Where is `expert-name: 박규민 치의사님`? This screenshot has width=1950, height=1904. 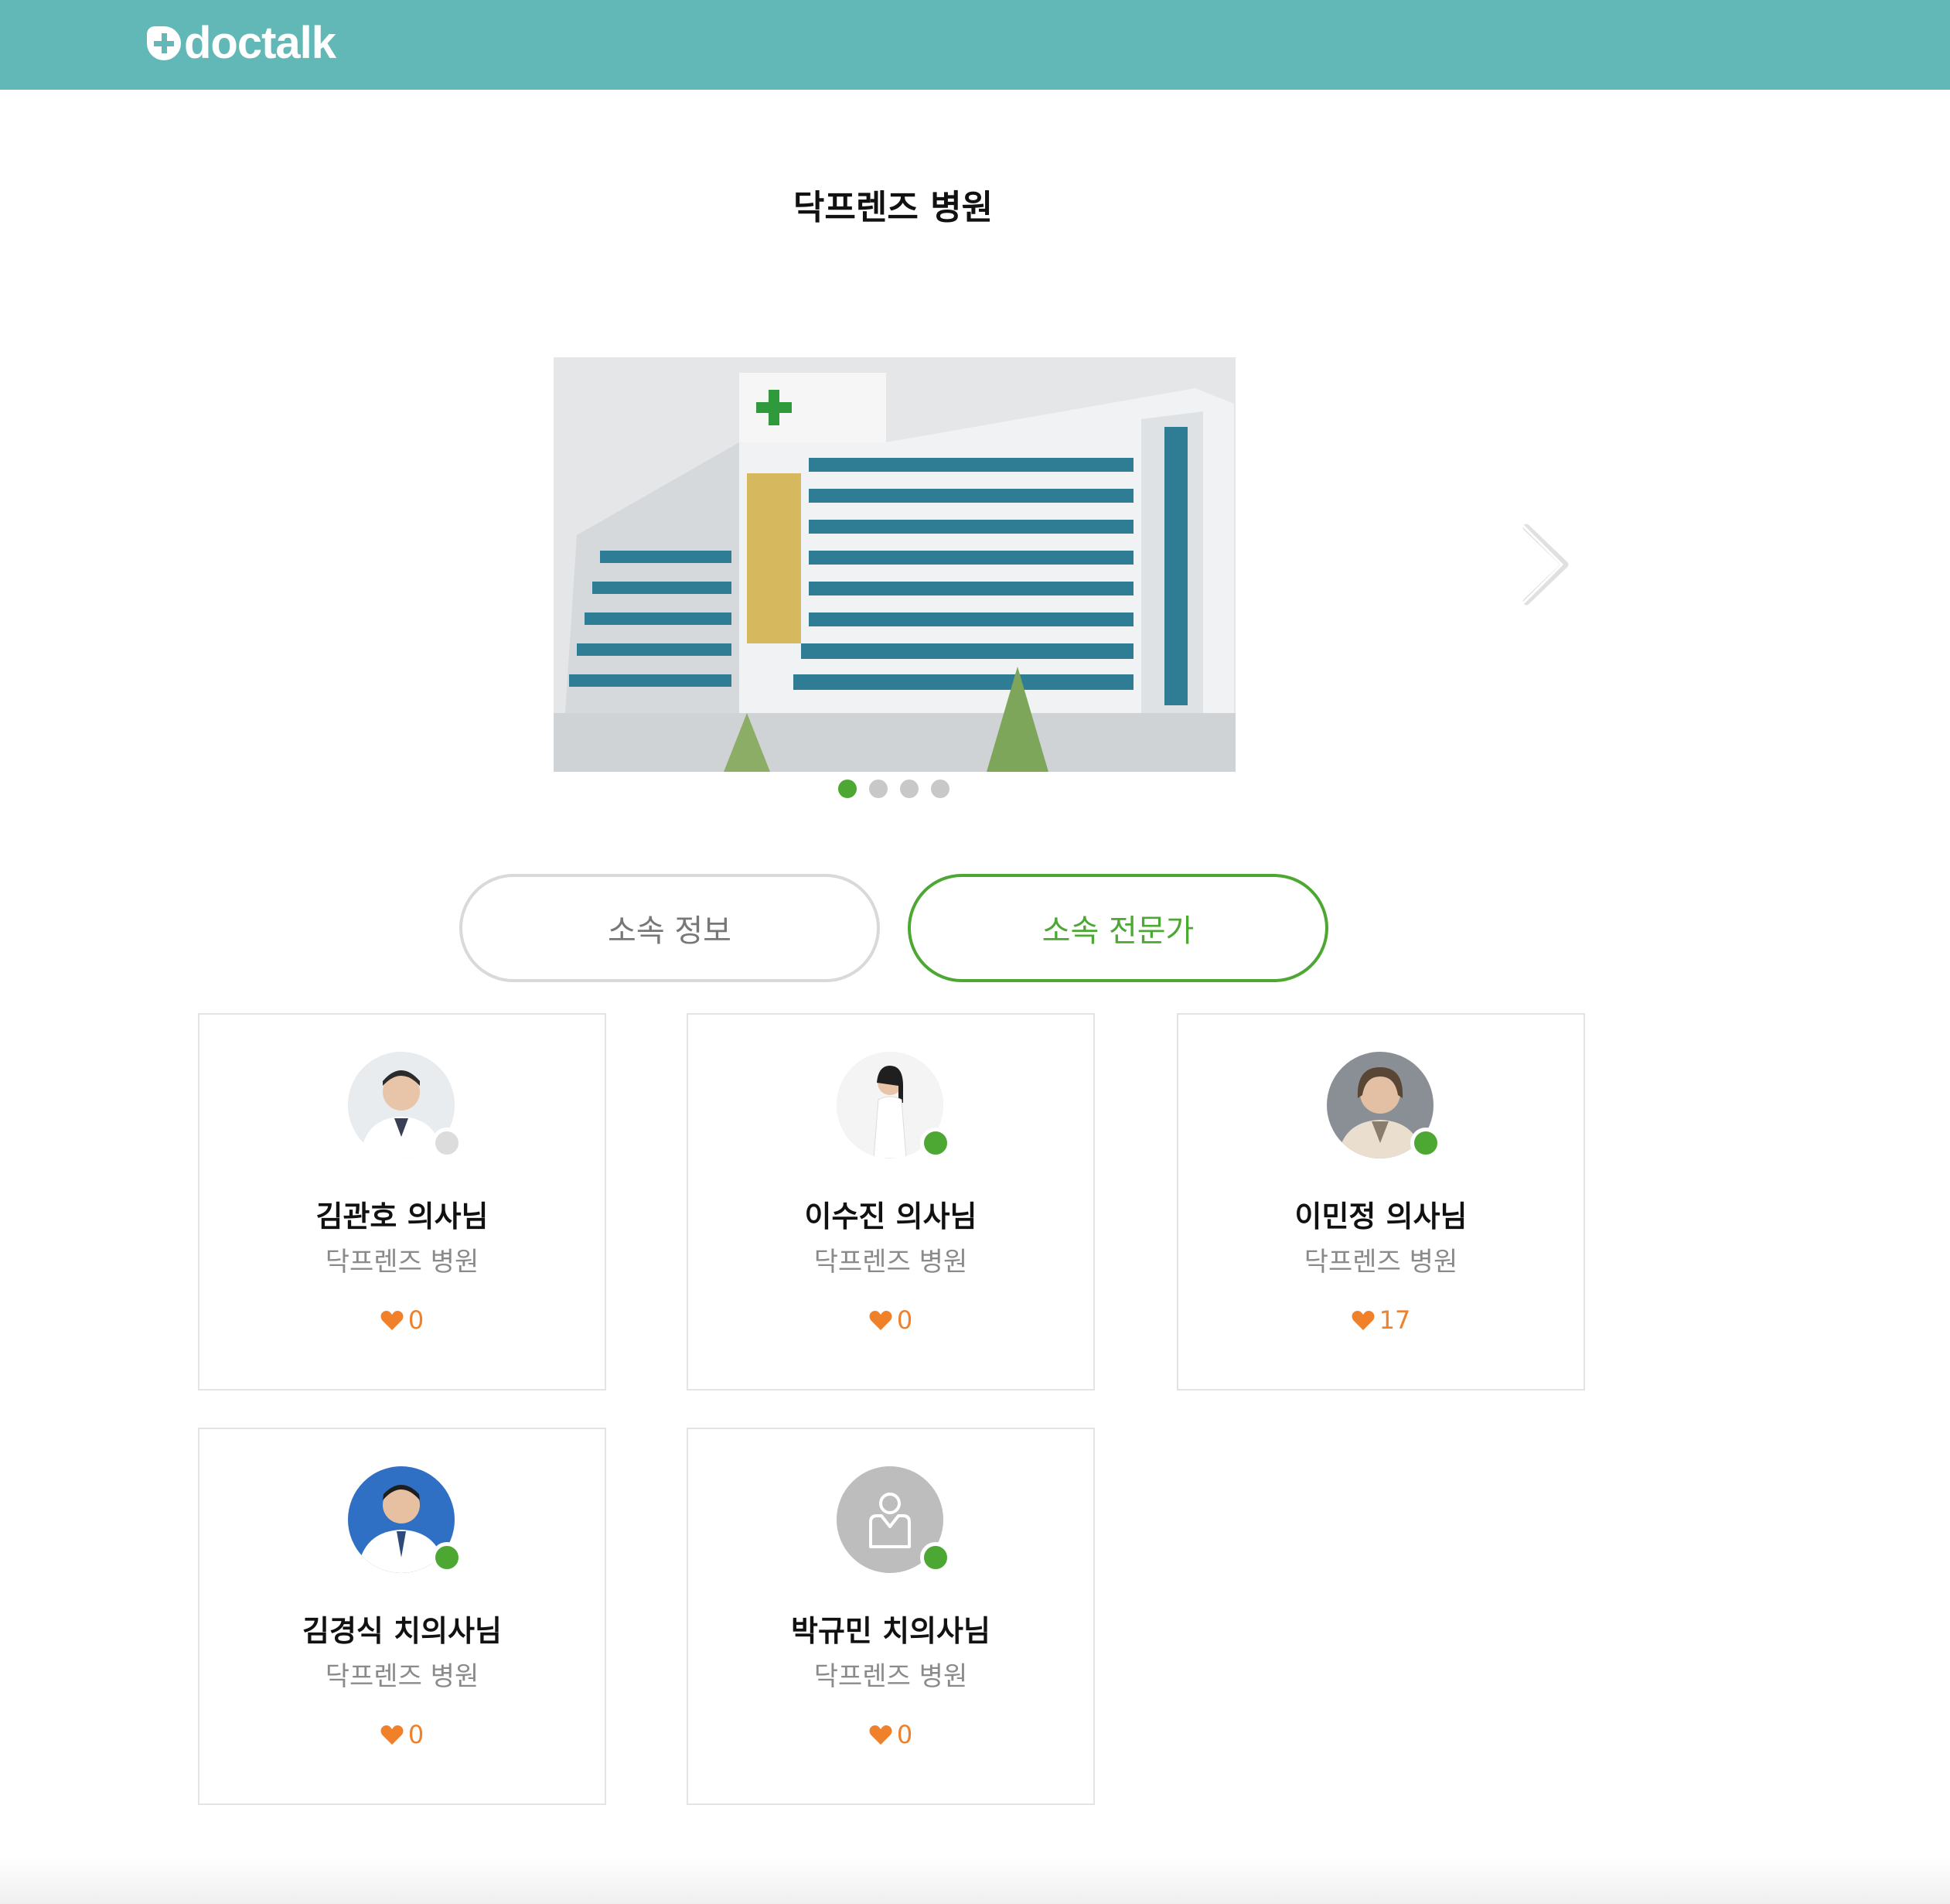 expert-name: 박규민 치의사님 is located at coordinates (890, 1631).